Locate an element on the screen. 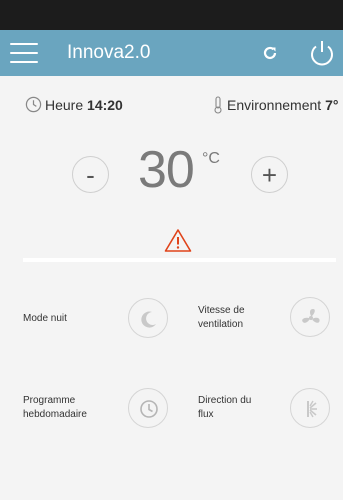 This screenshot has height=500, width=343. warning-icon is located at coordinates (178, 240).